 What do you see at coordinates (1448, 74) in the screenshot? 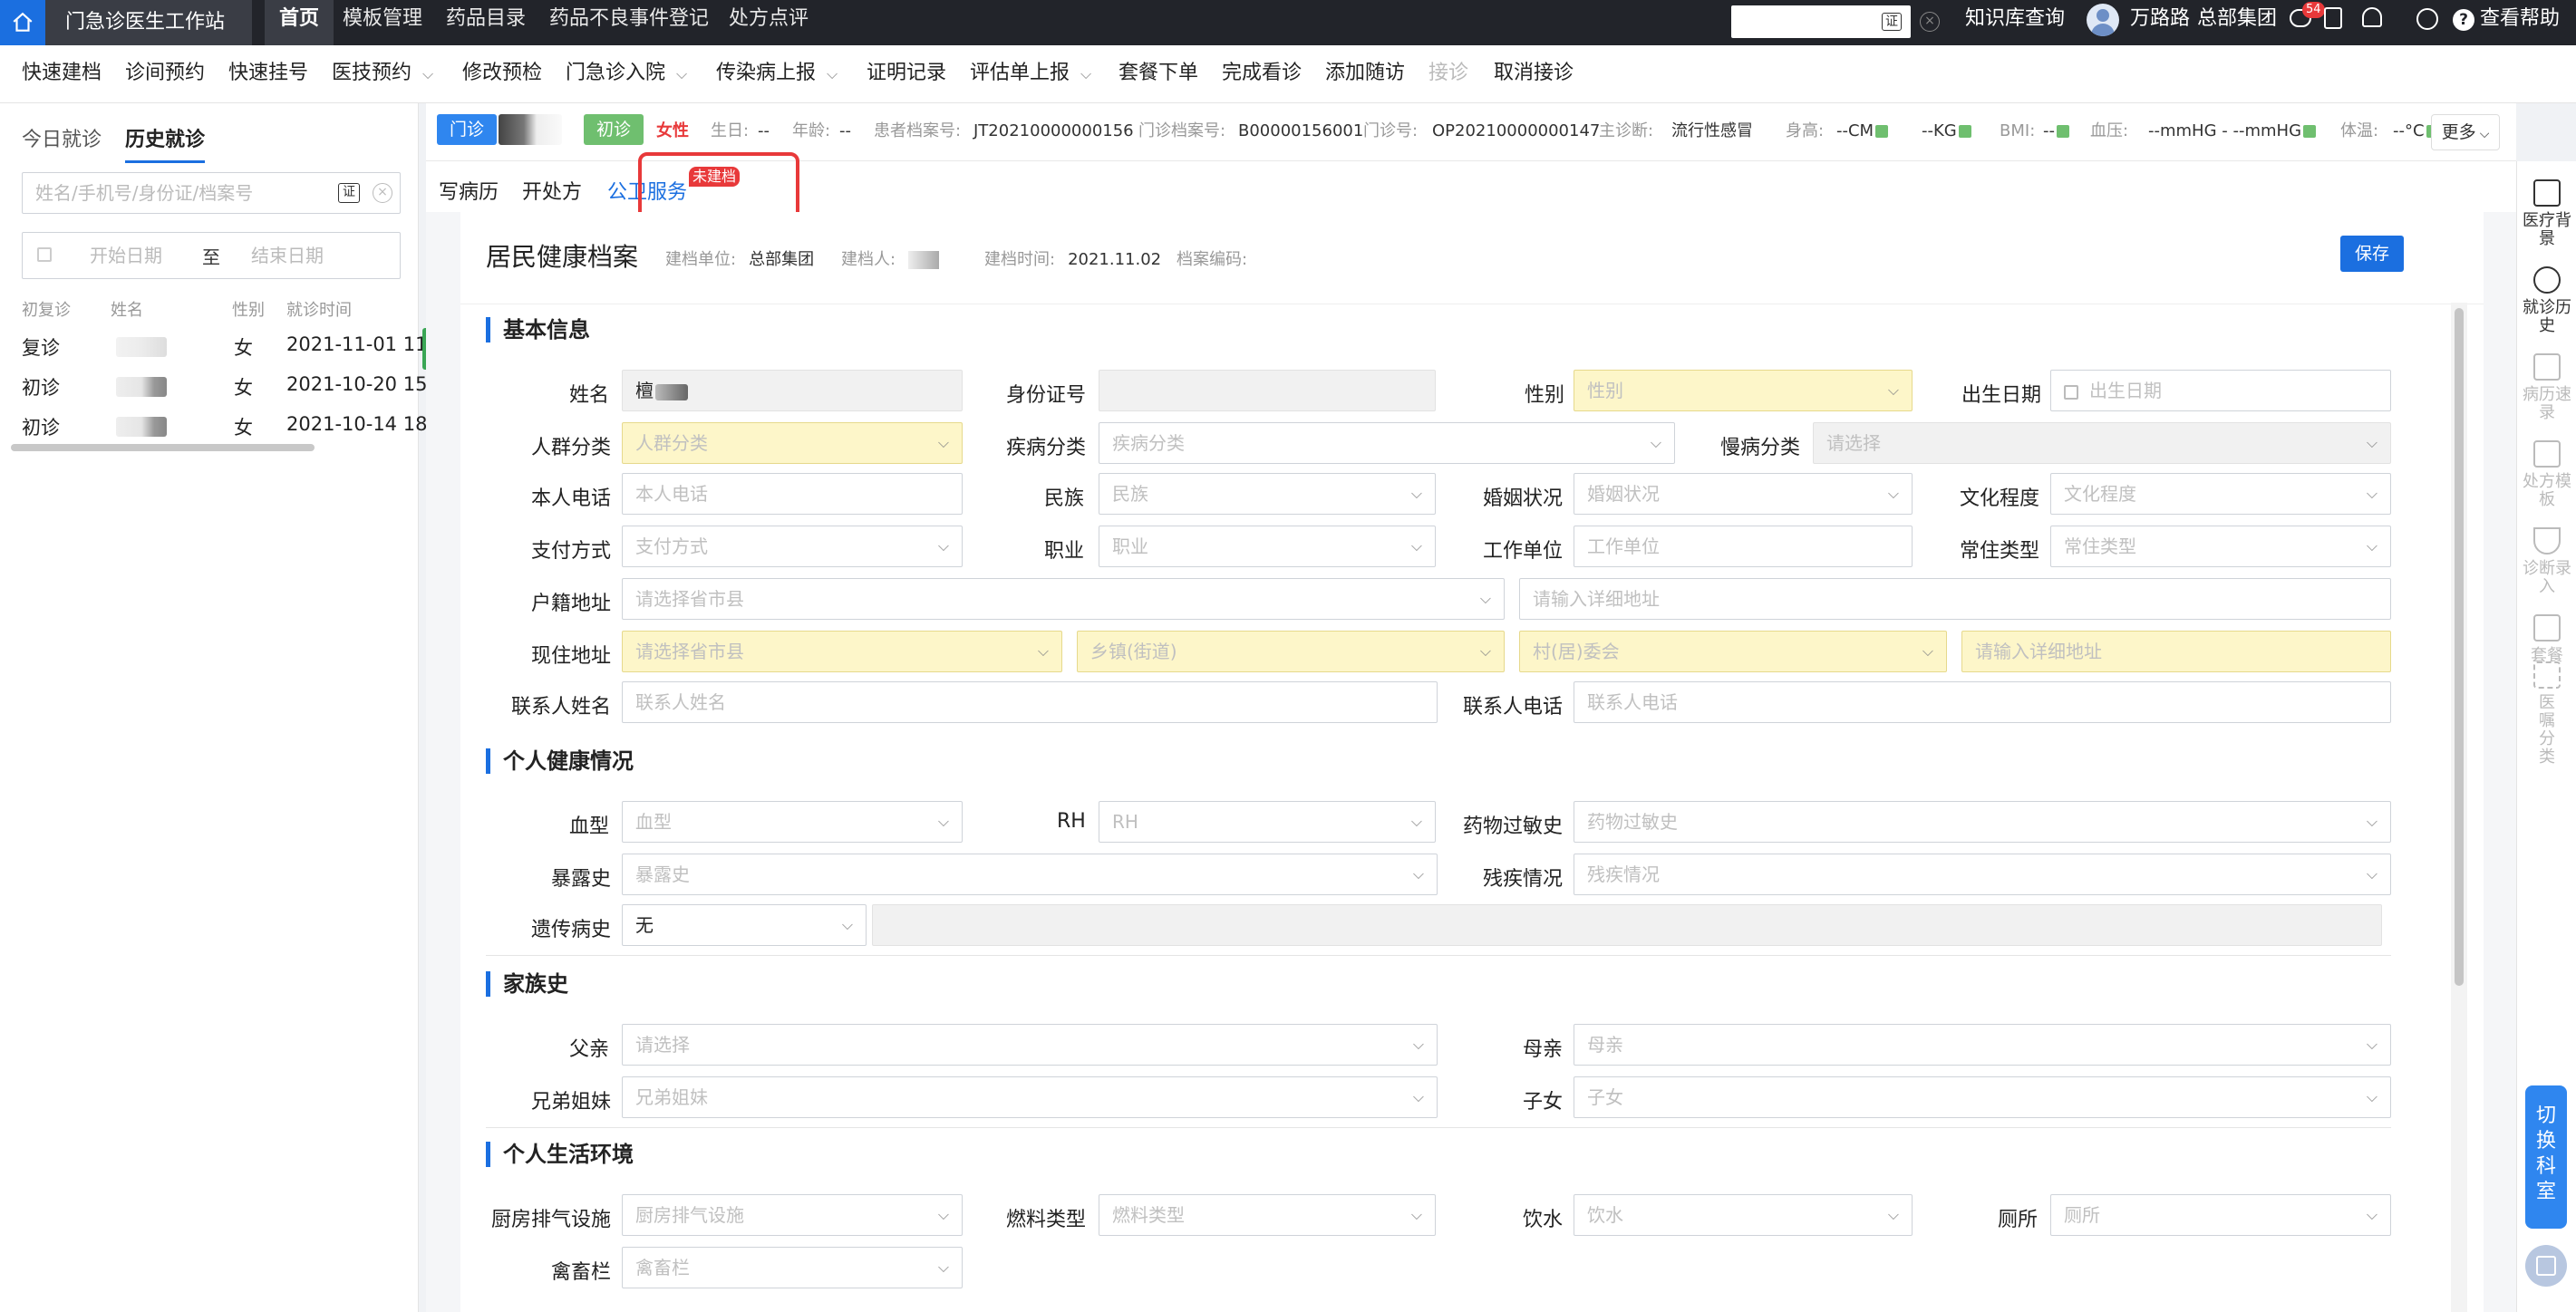
I see `accept-visit-button: 接诊` at bounding box center [1448, 74].